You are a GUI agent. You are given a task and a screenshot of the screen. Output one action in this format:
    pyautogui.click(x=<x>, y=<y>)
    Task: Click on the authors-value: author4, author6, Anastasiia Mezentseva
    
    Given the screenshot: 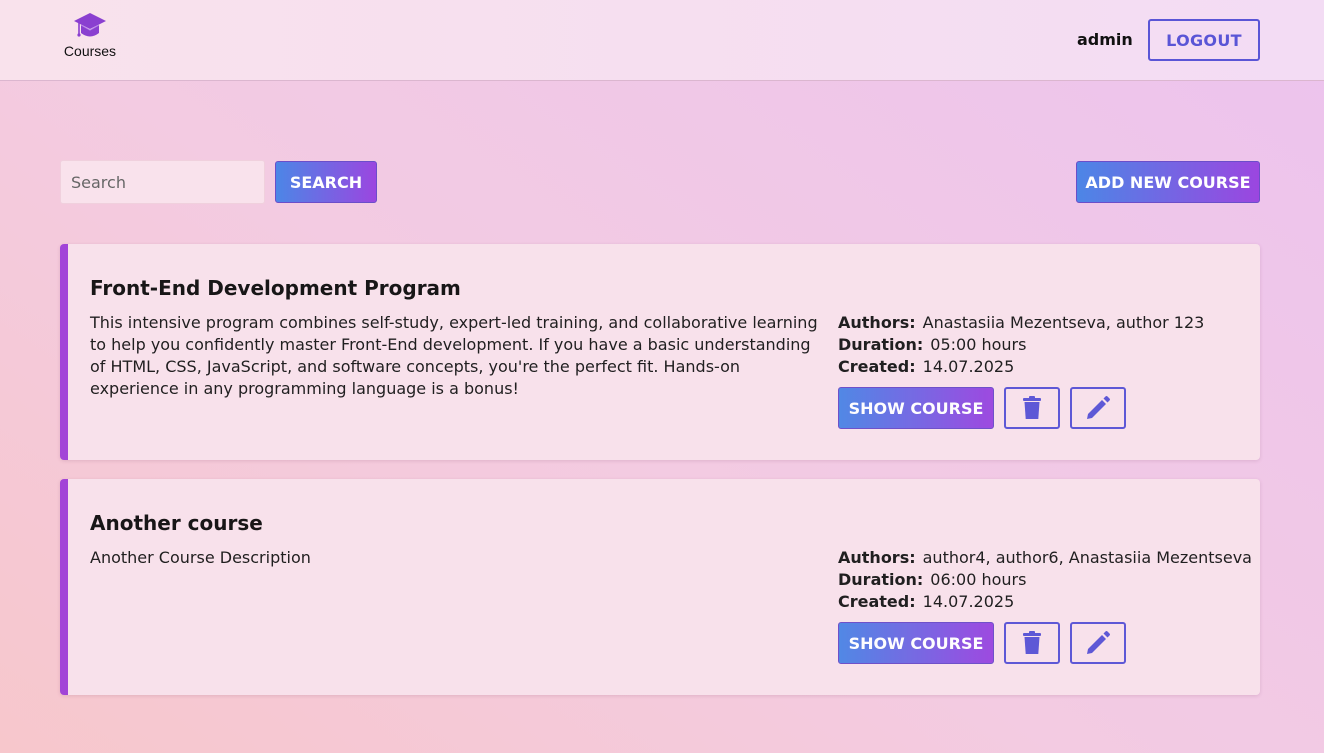 What is the action you would take?
    pyautogui.click(x=1087, y=557)
    